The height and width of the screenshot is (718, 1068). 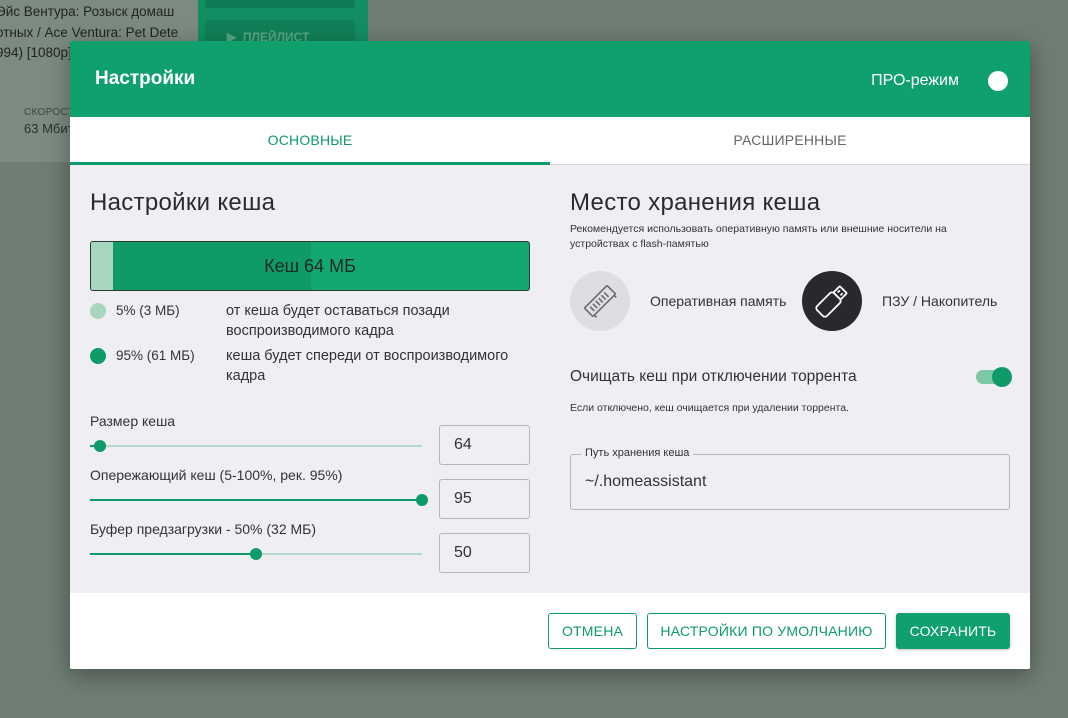 What do you see at coordinates (87, 11) in the screenshot?
I see `background-title-line: Эйс Вентура: Розыск домаш` at bounding box center [87, 11].